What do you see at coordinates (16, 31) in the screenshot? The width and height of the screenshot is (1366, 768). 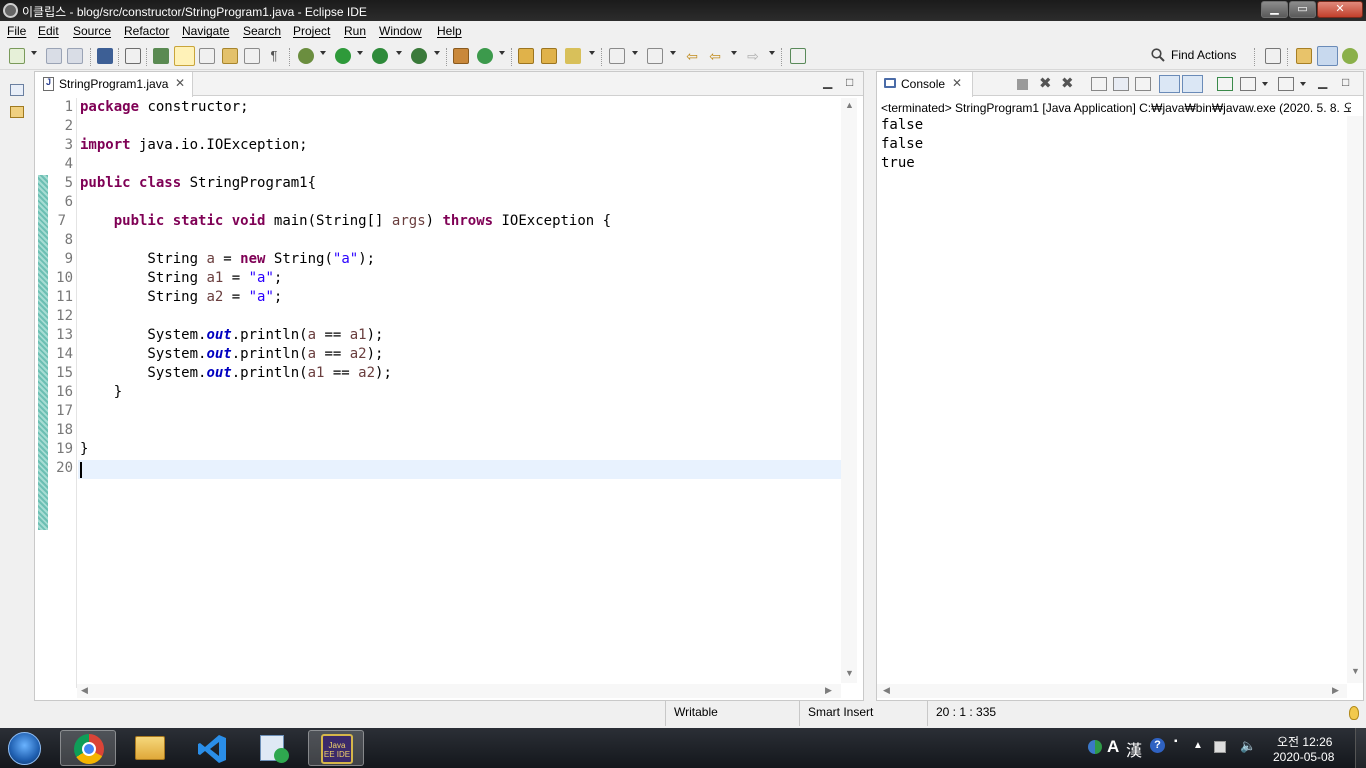 I see `menu-file: File` at bounding box center [16, 31].